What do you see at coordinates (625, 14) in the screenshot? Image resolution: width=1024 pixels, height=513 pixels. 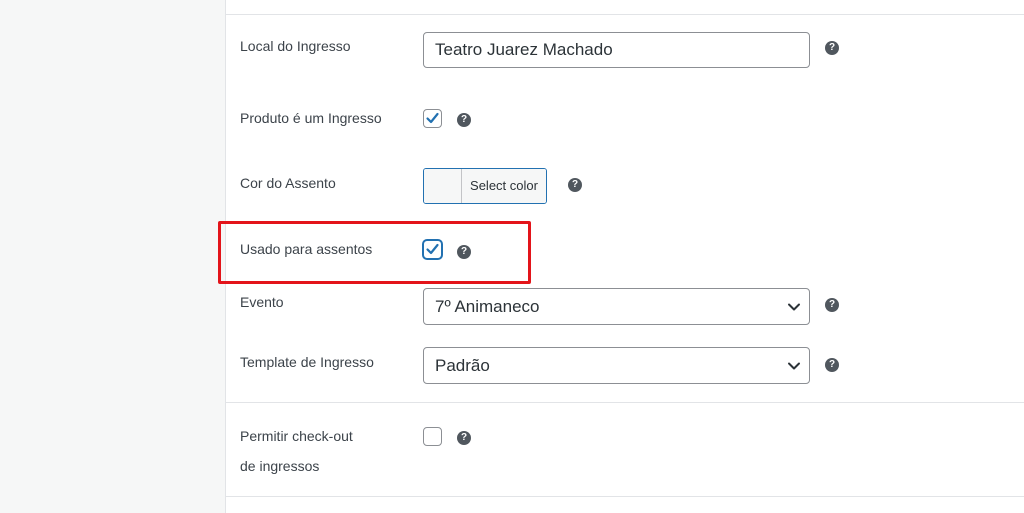 I see `top-divider` at bounding box center [625, 14].